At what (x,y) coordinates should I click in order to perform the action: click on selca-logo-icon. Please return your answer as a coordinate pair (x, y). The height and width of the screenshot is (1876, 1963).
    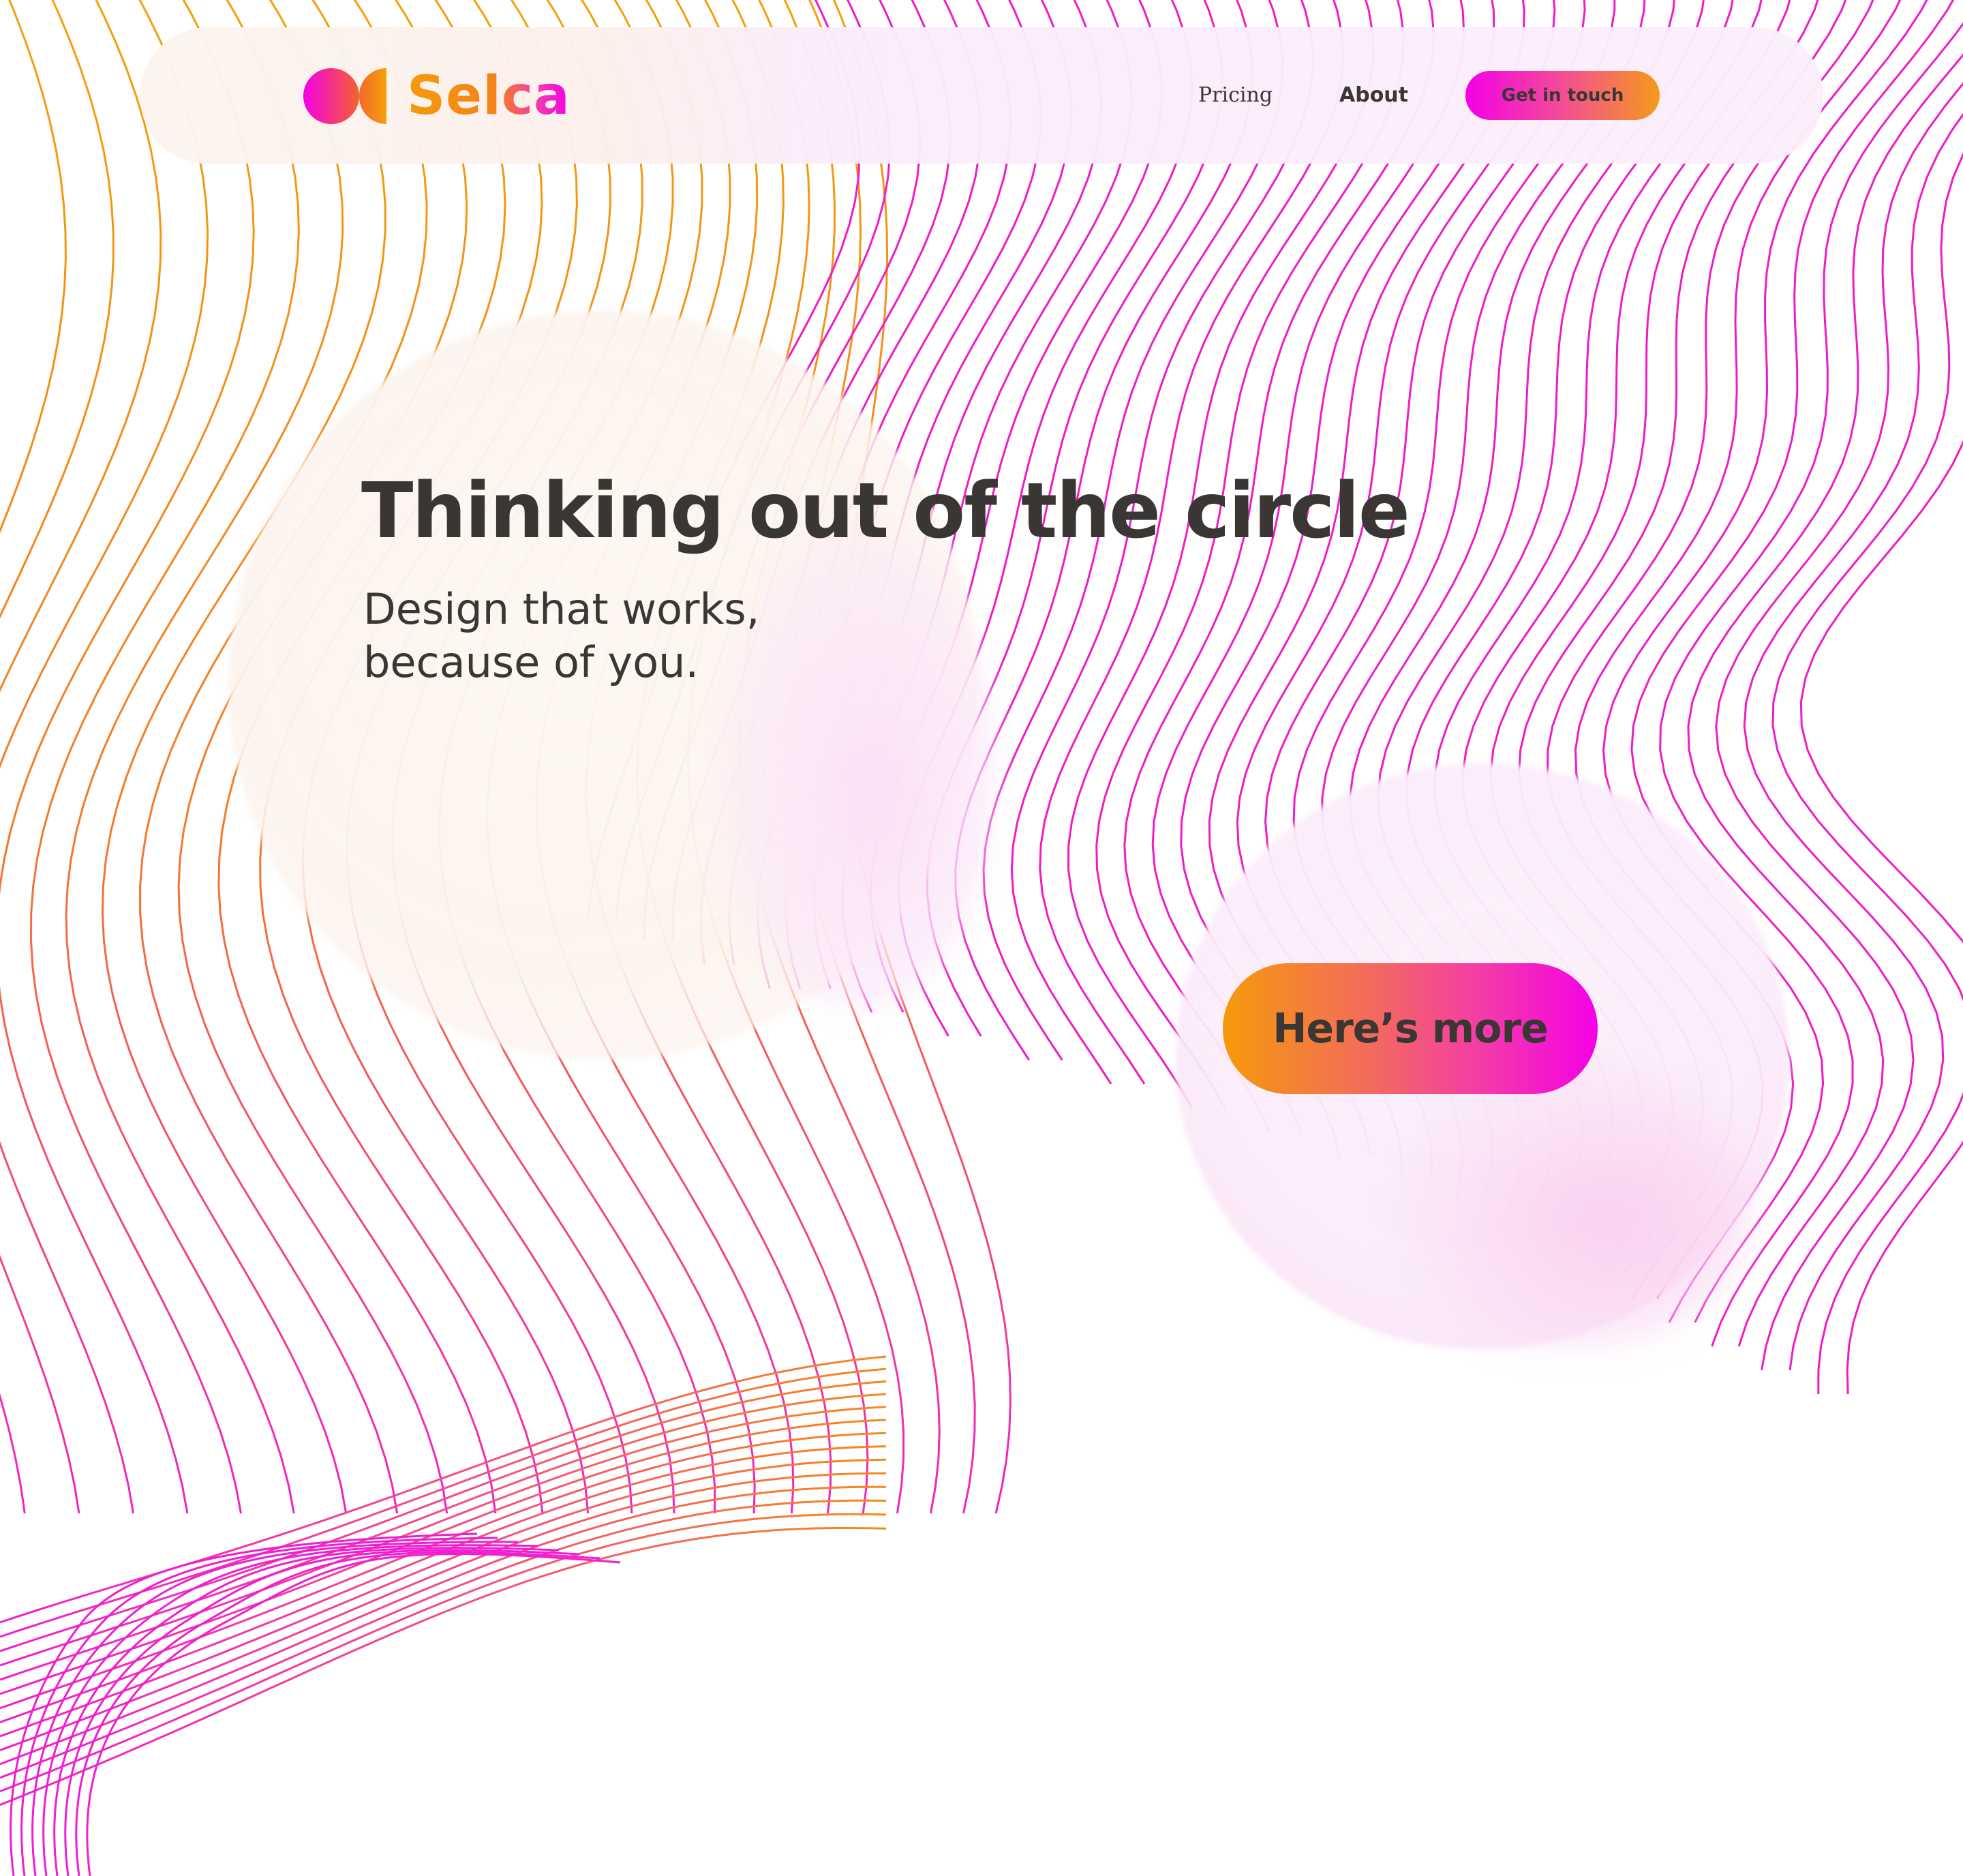
    Looking at the image, I should click on (344, 96).